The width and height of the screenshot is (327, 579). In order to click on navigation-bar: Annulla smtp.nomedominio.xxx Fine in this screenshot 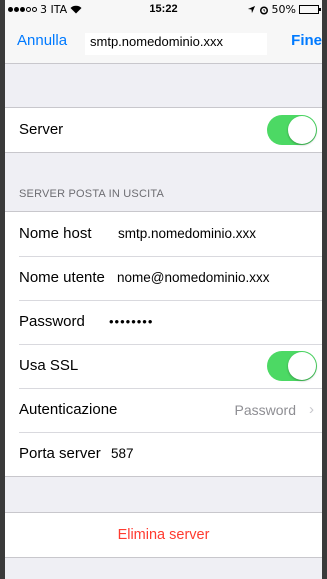, I will do `click(163, 42)`.